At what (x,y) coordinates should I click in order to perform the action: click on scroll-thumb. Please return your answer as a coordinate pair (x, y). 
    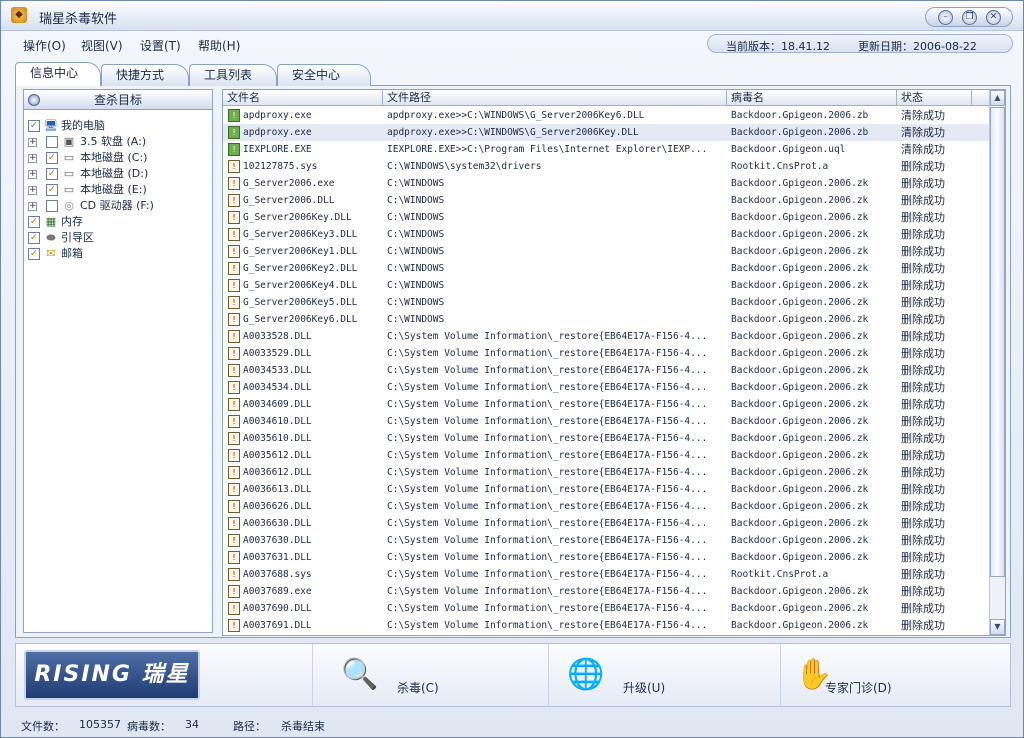
    Looking at the image, I should click on (997, 342).